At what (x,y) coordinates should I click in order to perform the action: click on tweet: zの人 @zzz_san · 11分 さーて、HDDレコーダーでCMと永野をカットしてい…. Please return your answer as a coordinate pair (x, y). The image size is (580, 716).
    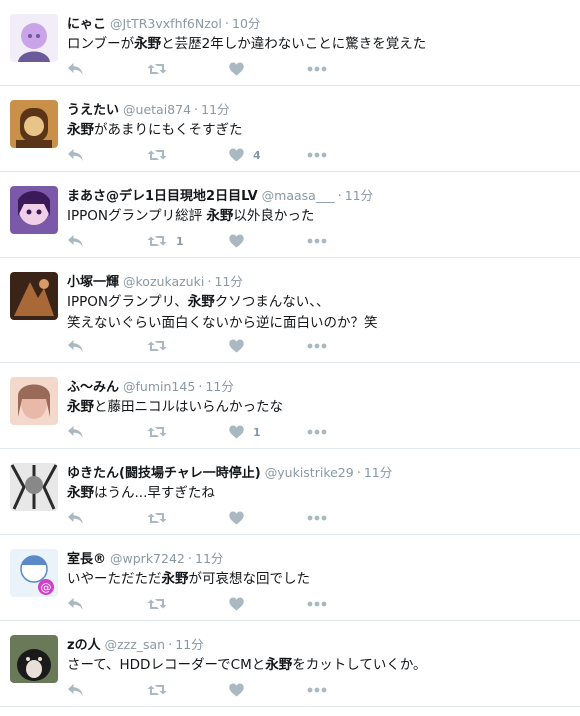
    Looking at the image, I should click on (290, 664).